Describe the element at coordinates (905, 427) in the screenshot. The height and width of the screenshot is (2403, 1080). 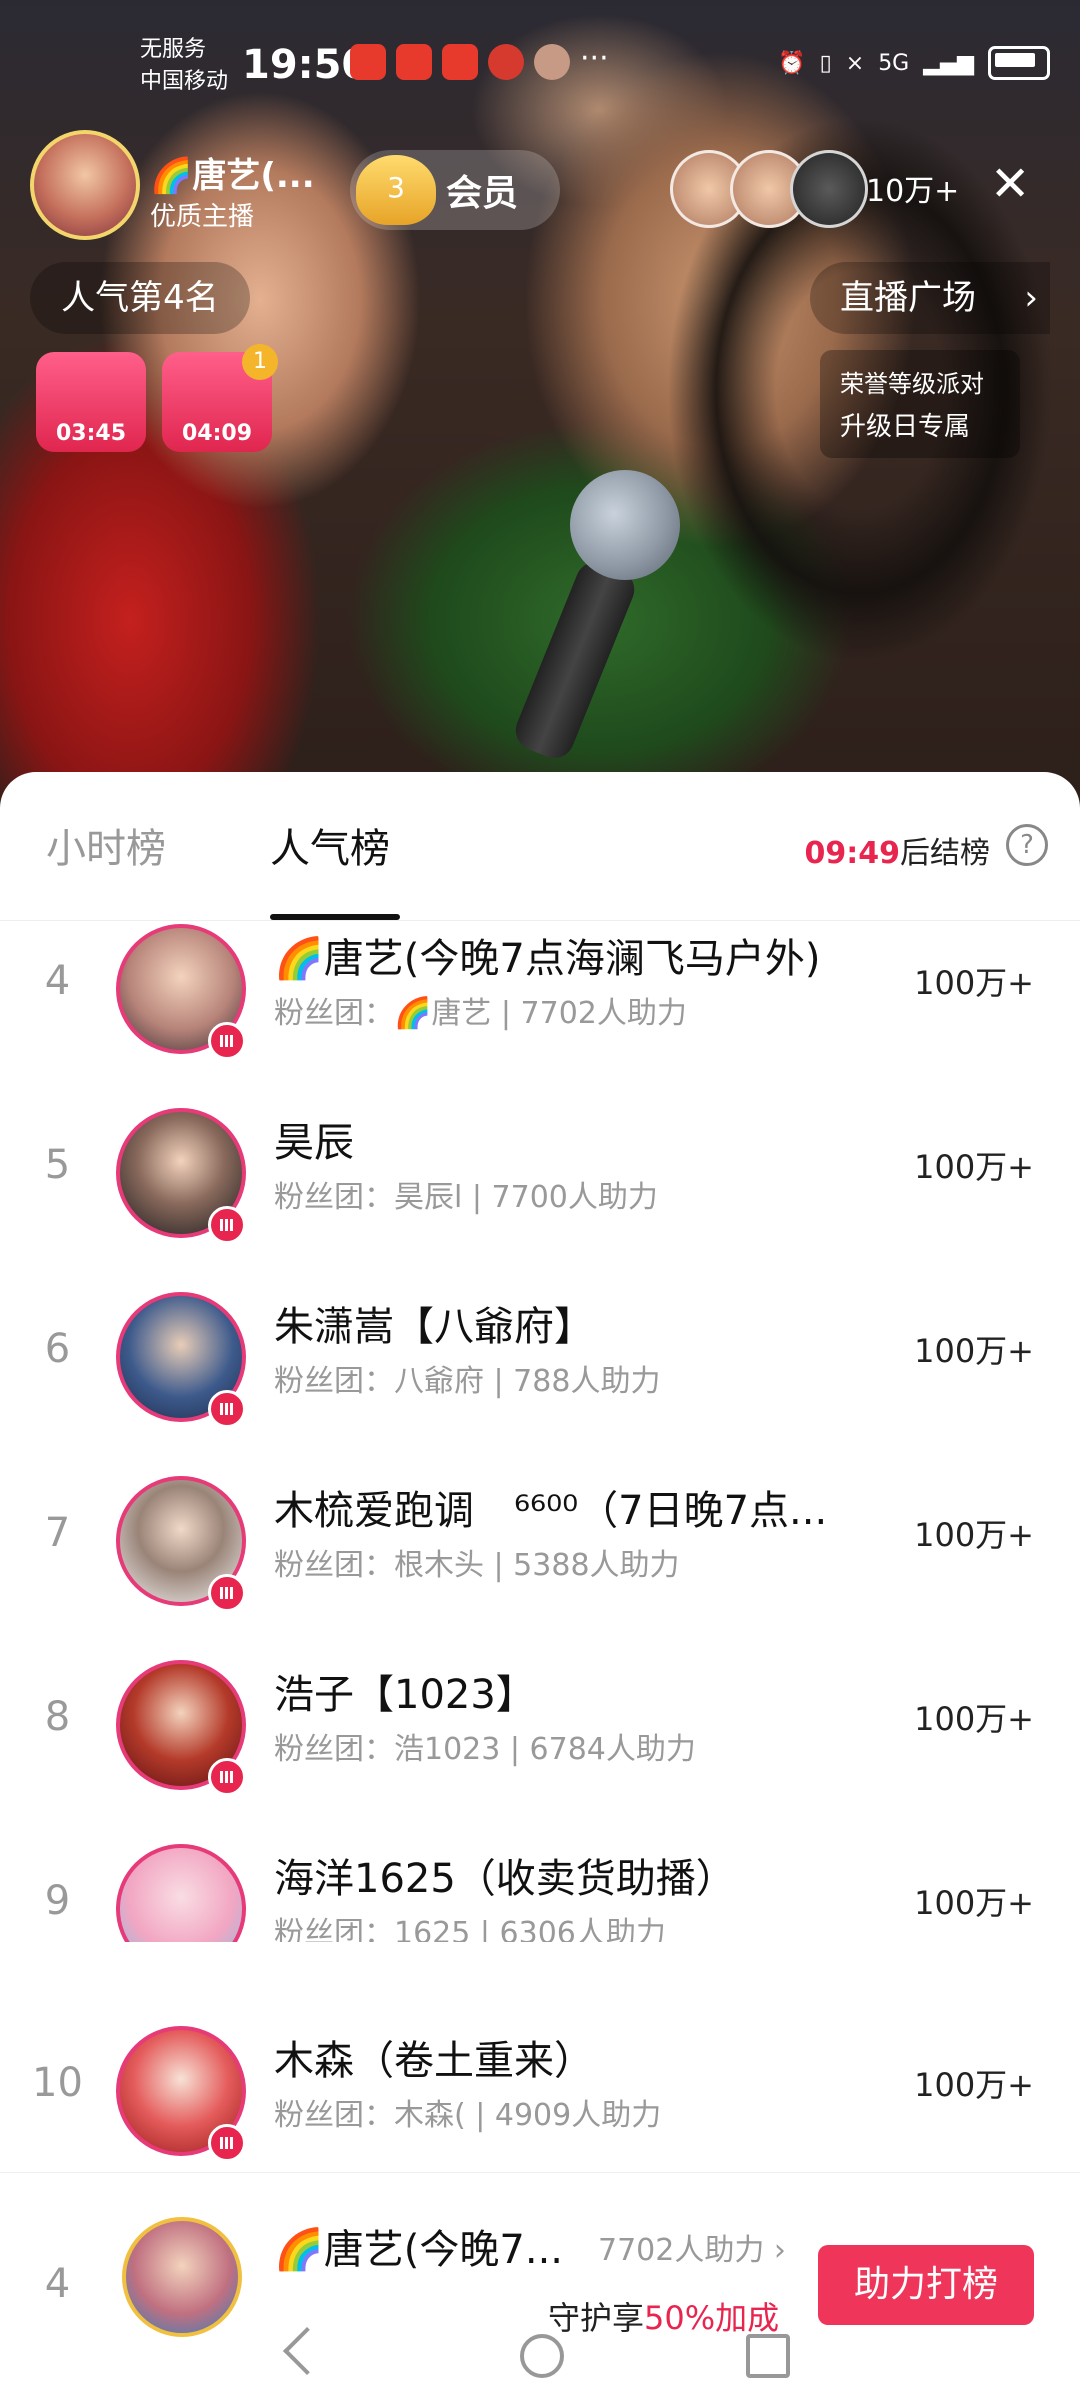
I see `honor-line-2: 升级日专属` at that location.